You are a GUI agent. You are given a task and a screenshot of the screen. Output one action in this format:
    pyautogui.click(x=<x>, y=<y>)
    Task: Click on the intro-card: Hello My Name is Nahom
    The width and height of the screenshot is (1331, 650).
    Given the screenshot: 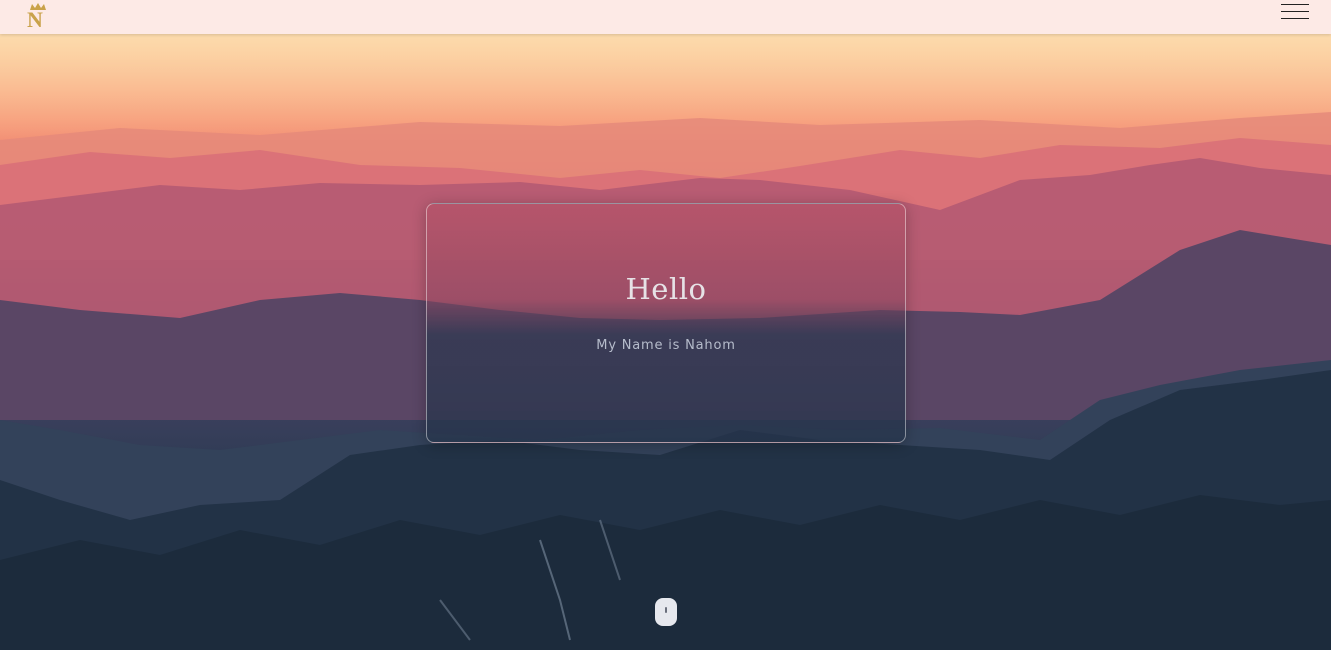 What is the action you would take?
    pyautogui.click(x=666, y=323)
    